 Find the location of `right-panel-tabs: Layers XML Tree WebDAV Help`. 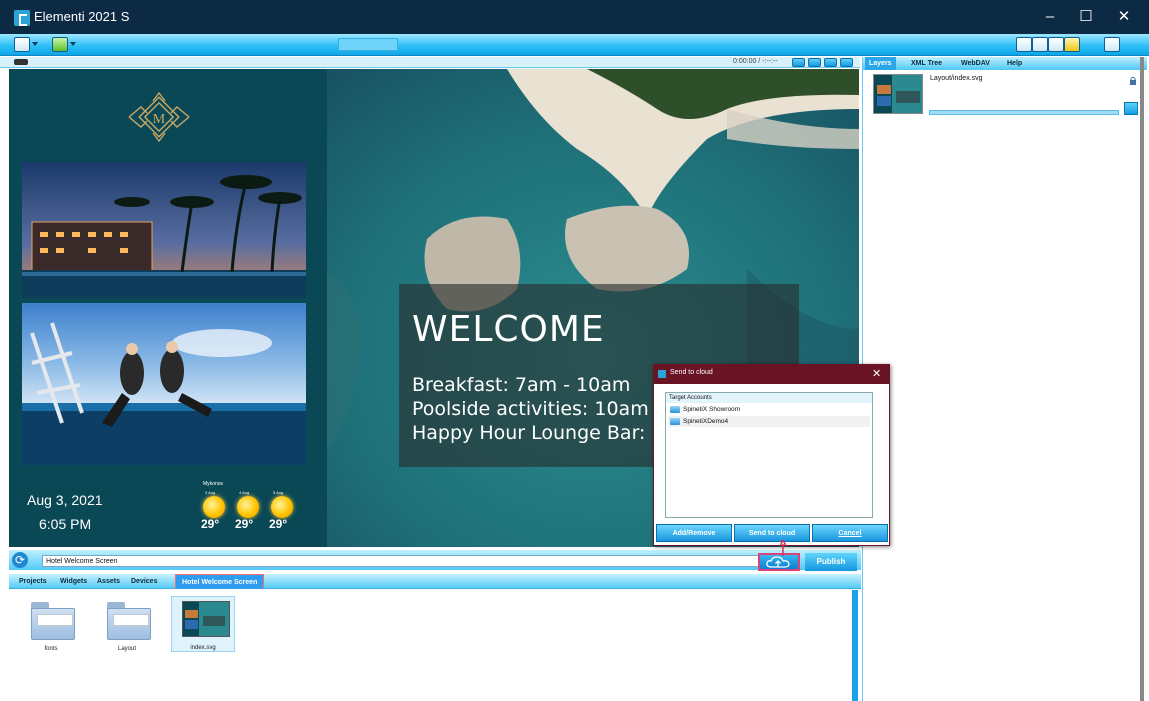

right-panel-tabs: Layers XML Tree WebDAV Help is located at coordinates (1005, 63).